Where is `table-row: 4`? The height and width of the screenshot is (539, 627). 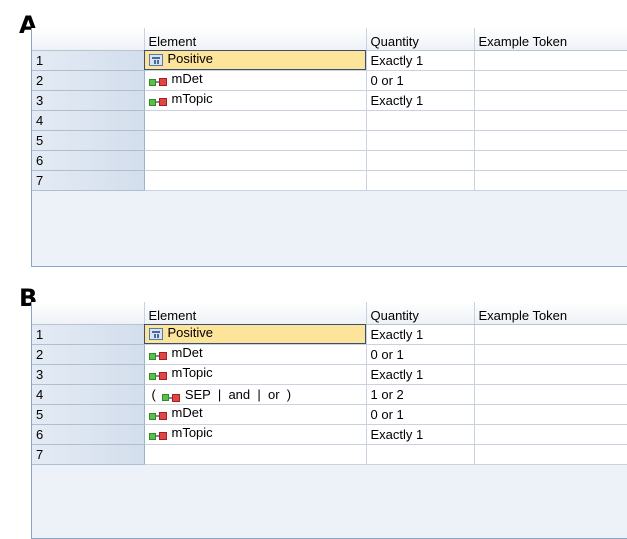
table-row: 4 is located at coordinates (329, 120).